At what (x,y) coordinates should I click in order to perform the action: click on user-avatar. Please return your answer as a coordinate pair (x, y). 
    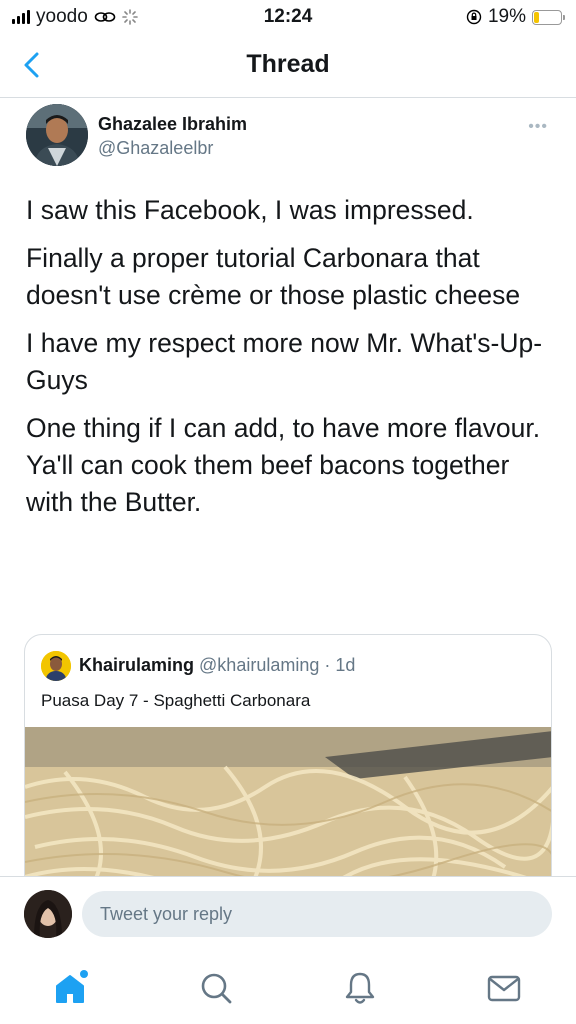
    Looking at the image, I should click on (48, 914).